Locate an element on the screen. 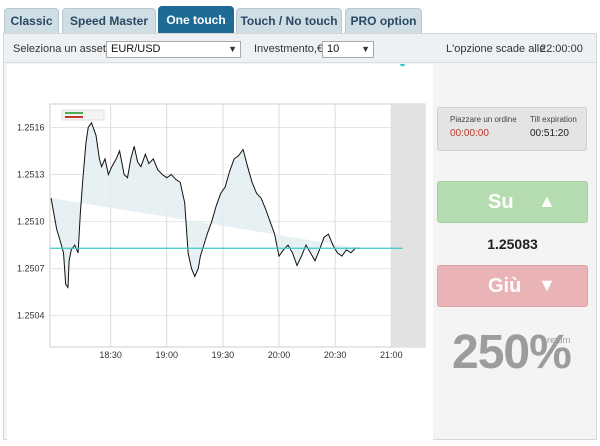 This screenshot has width=600, height=446. tab-one-touch: One touch is located at coordinates (196, 20).